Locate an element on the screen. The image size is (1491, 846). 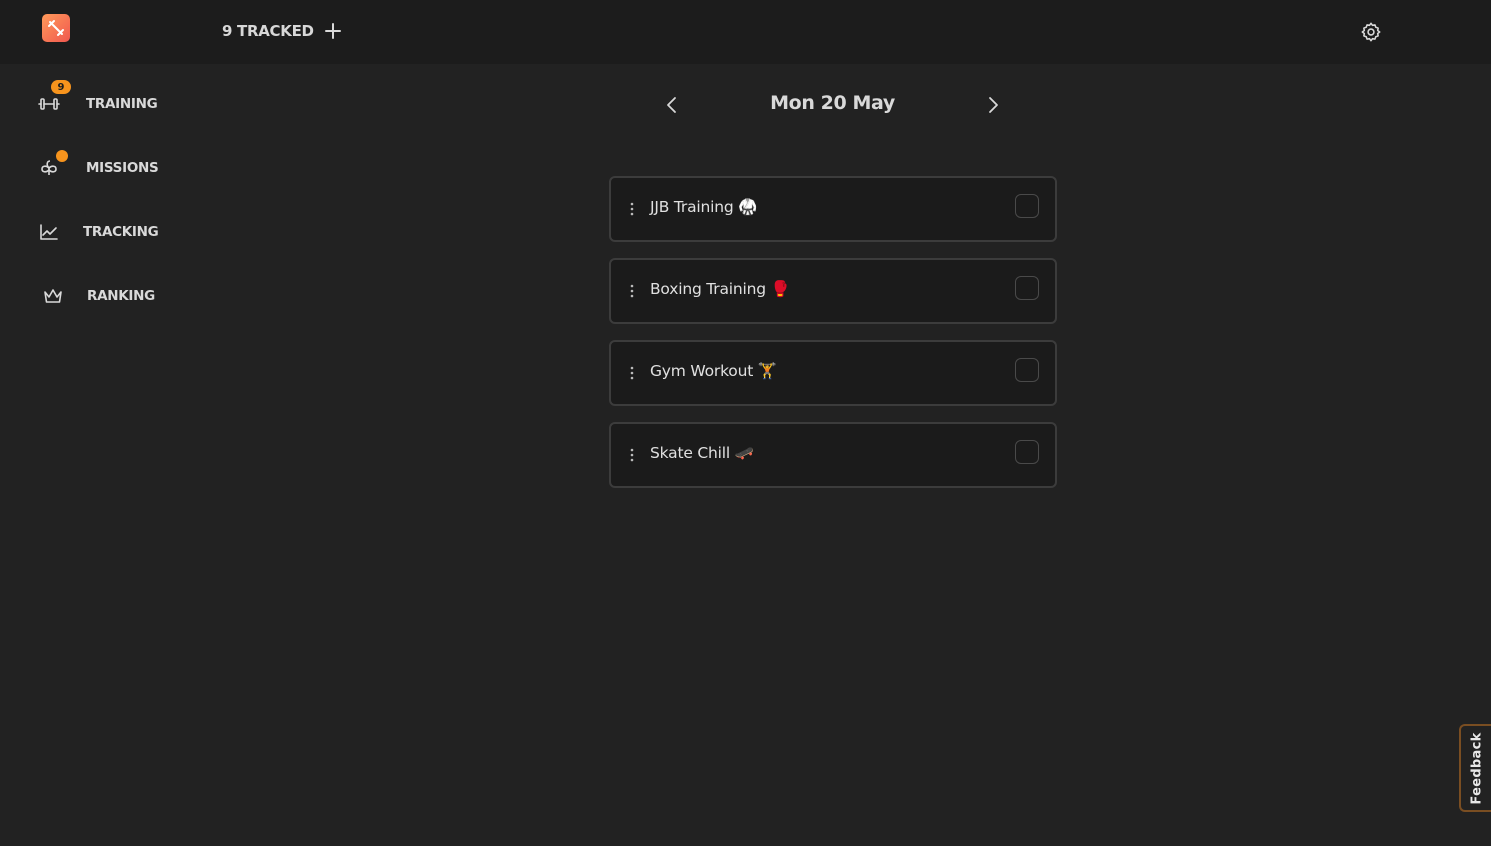
date-navigator: Mon 20 May is located at coordinates (832, 105).